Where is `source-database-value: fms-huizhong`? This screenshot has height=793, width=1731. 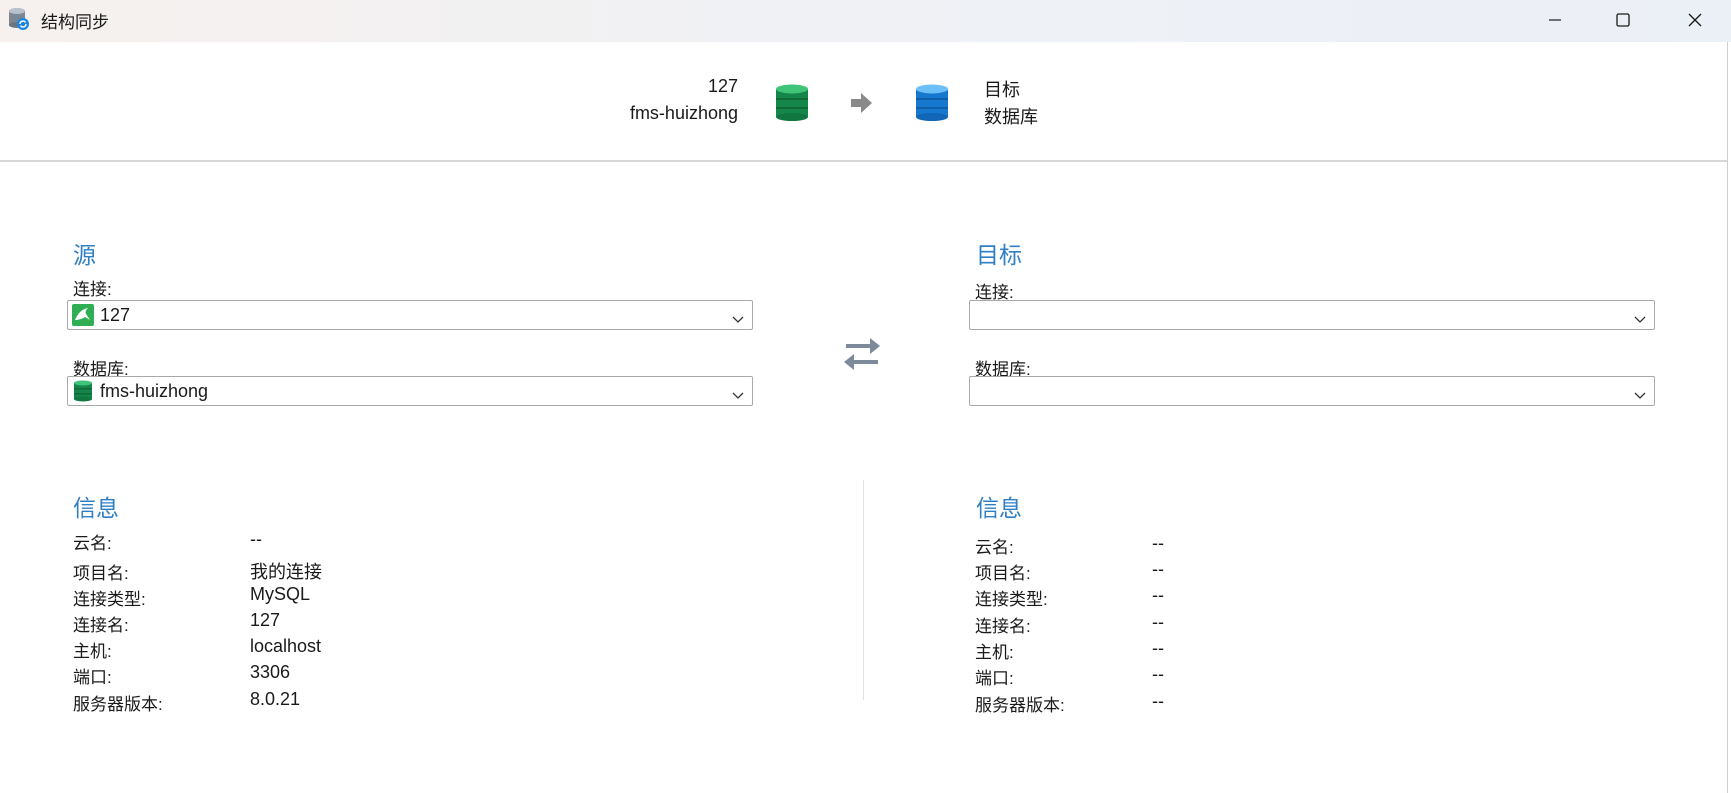 source-database-value: fms-huizhong is located at coordinates (154, 391).